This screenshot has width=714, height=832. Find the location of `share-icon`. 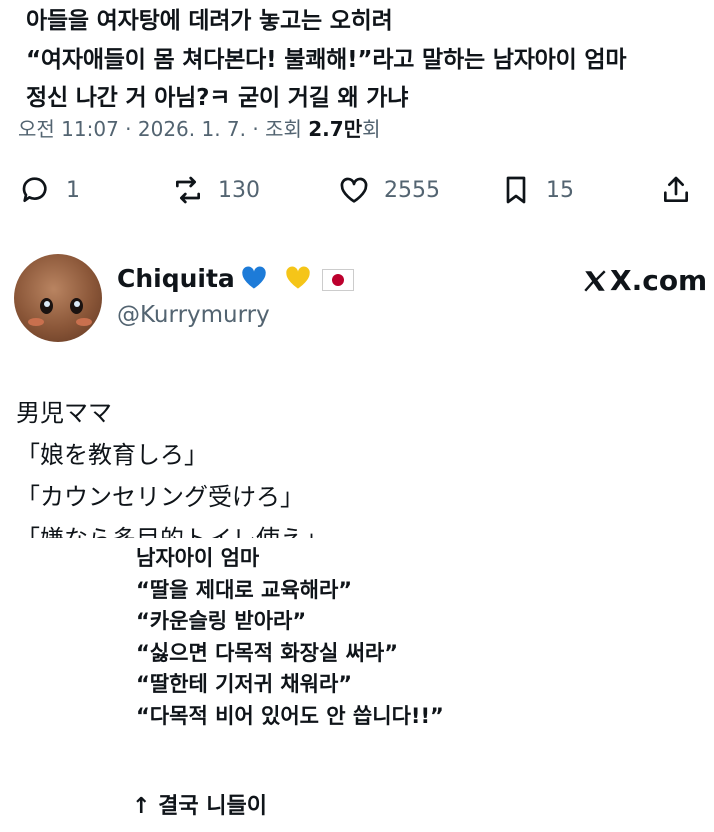

share-icon is located at coordinates (676, 189).